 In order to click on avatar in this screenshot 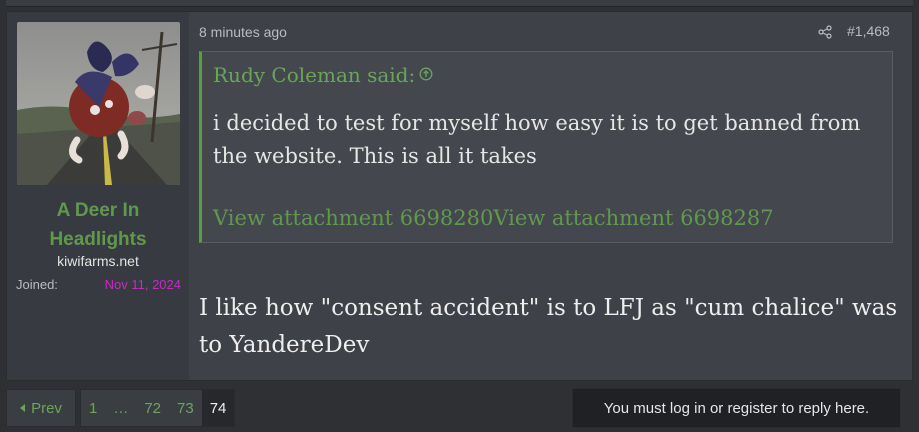, I will do `click(98, 103)`.